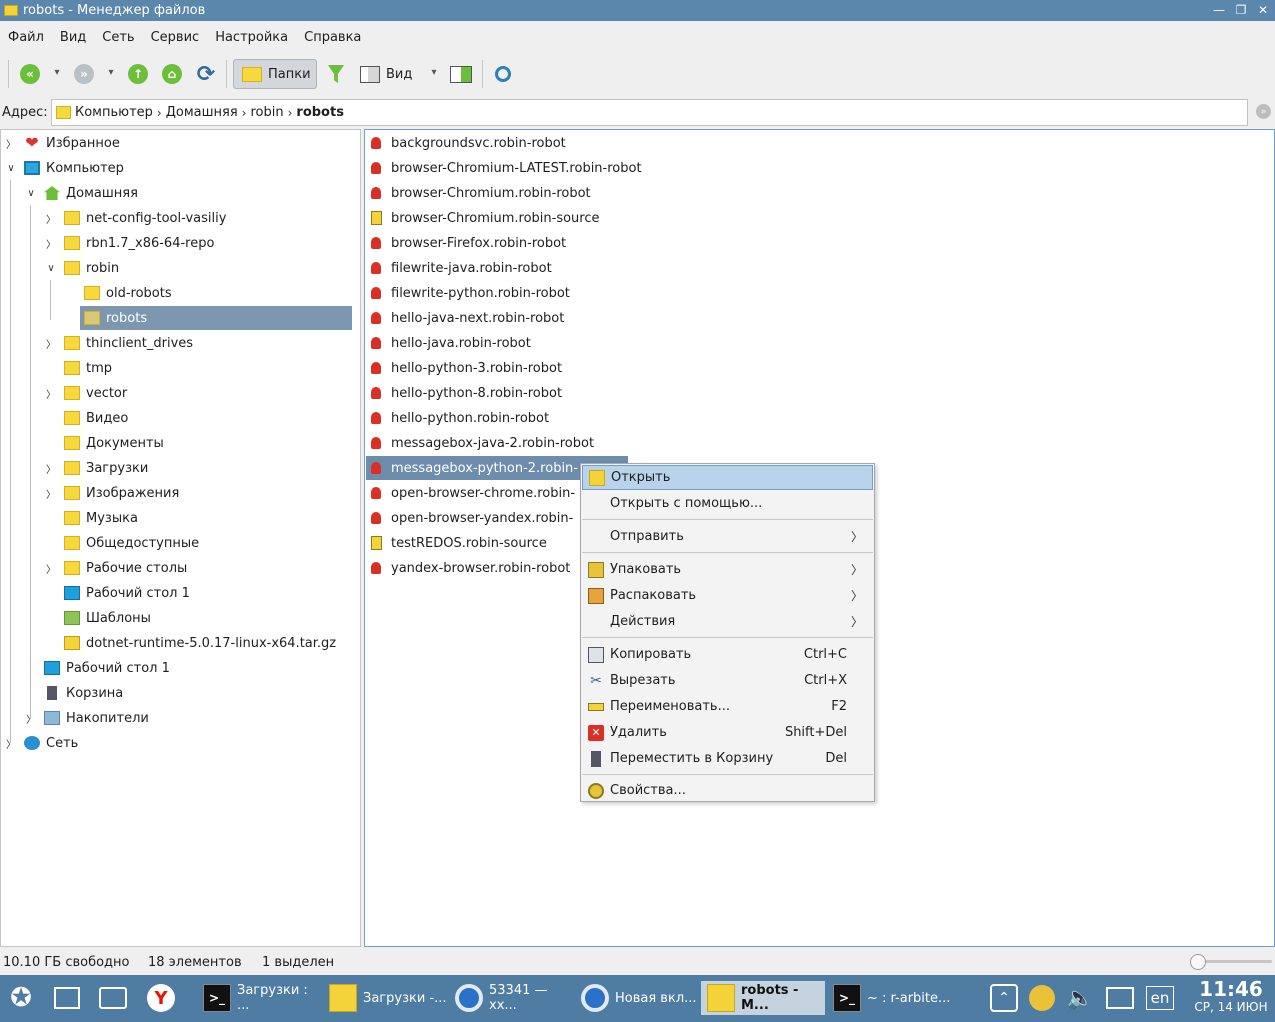 The width and height of the screenshot is (1275, 1022). What do you see at coordinates (506, 168) in the screenshot?
I see `file-row: browser-Chromium-LATEST.robin-robot` at bounding box center [506, 168].